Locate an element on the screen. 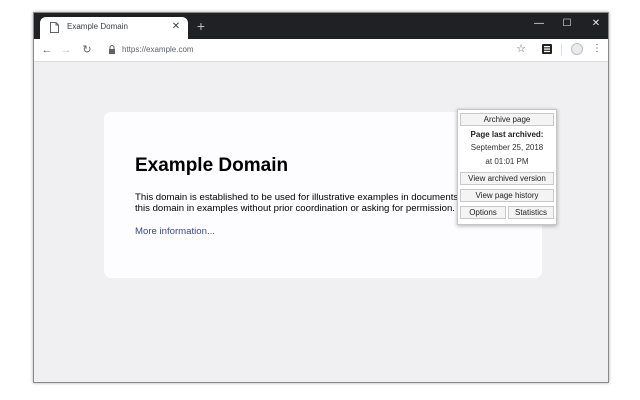  minimize-button: — is located at coordinates (539, 24).